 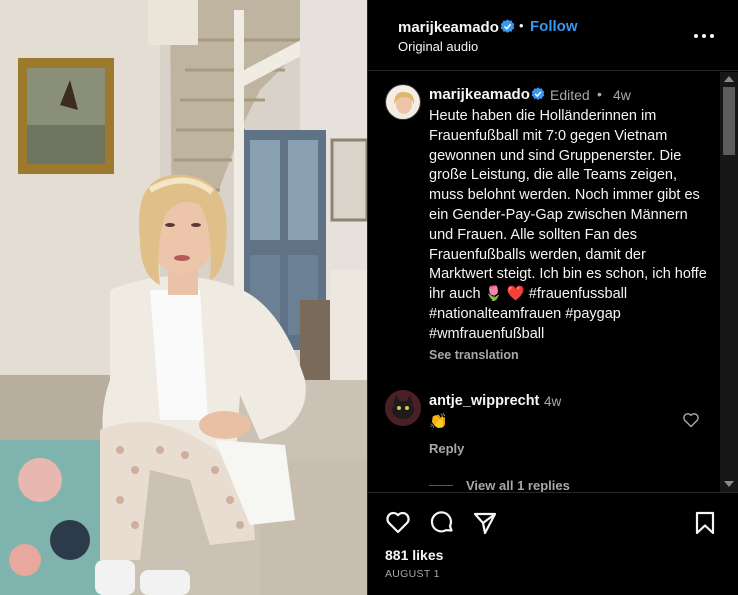 What do you see at coordinates (484, 401) in the screenshot?
I see `commenter-username: antje_wipprecht` at bounding box center [484, 401].